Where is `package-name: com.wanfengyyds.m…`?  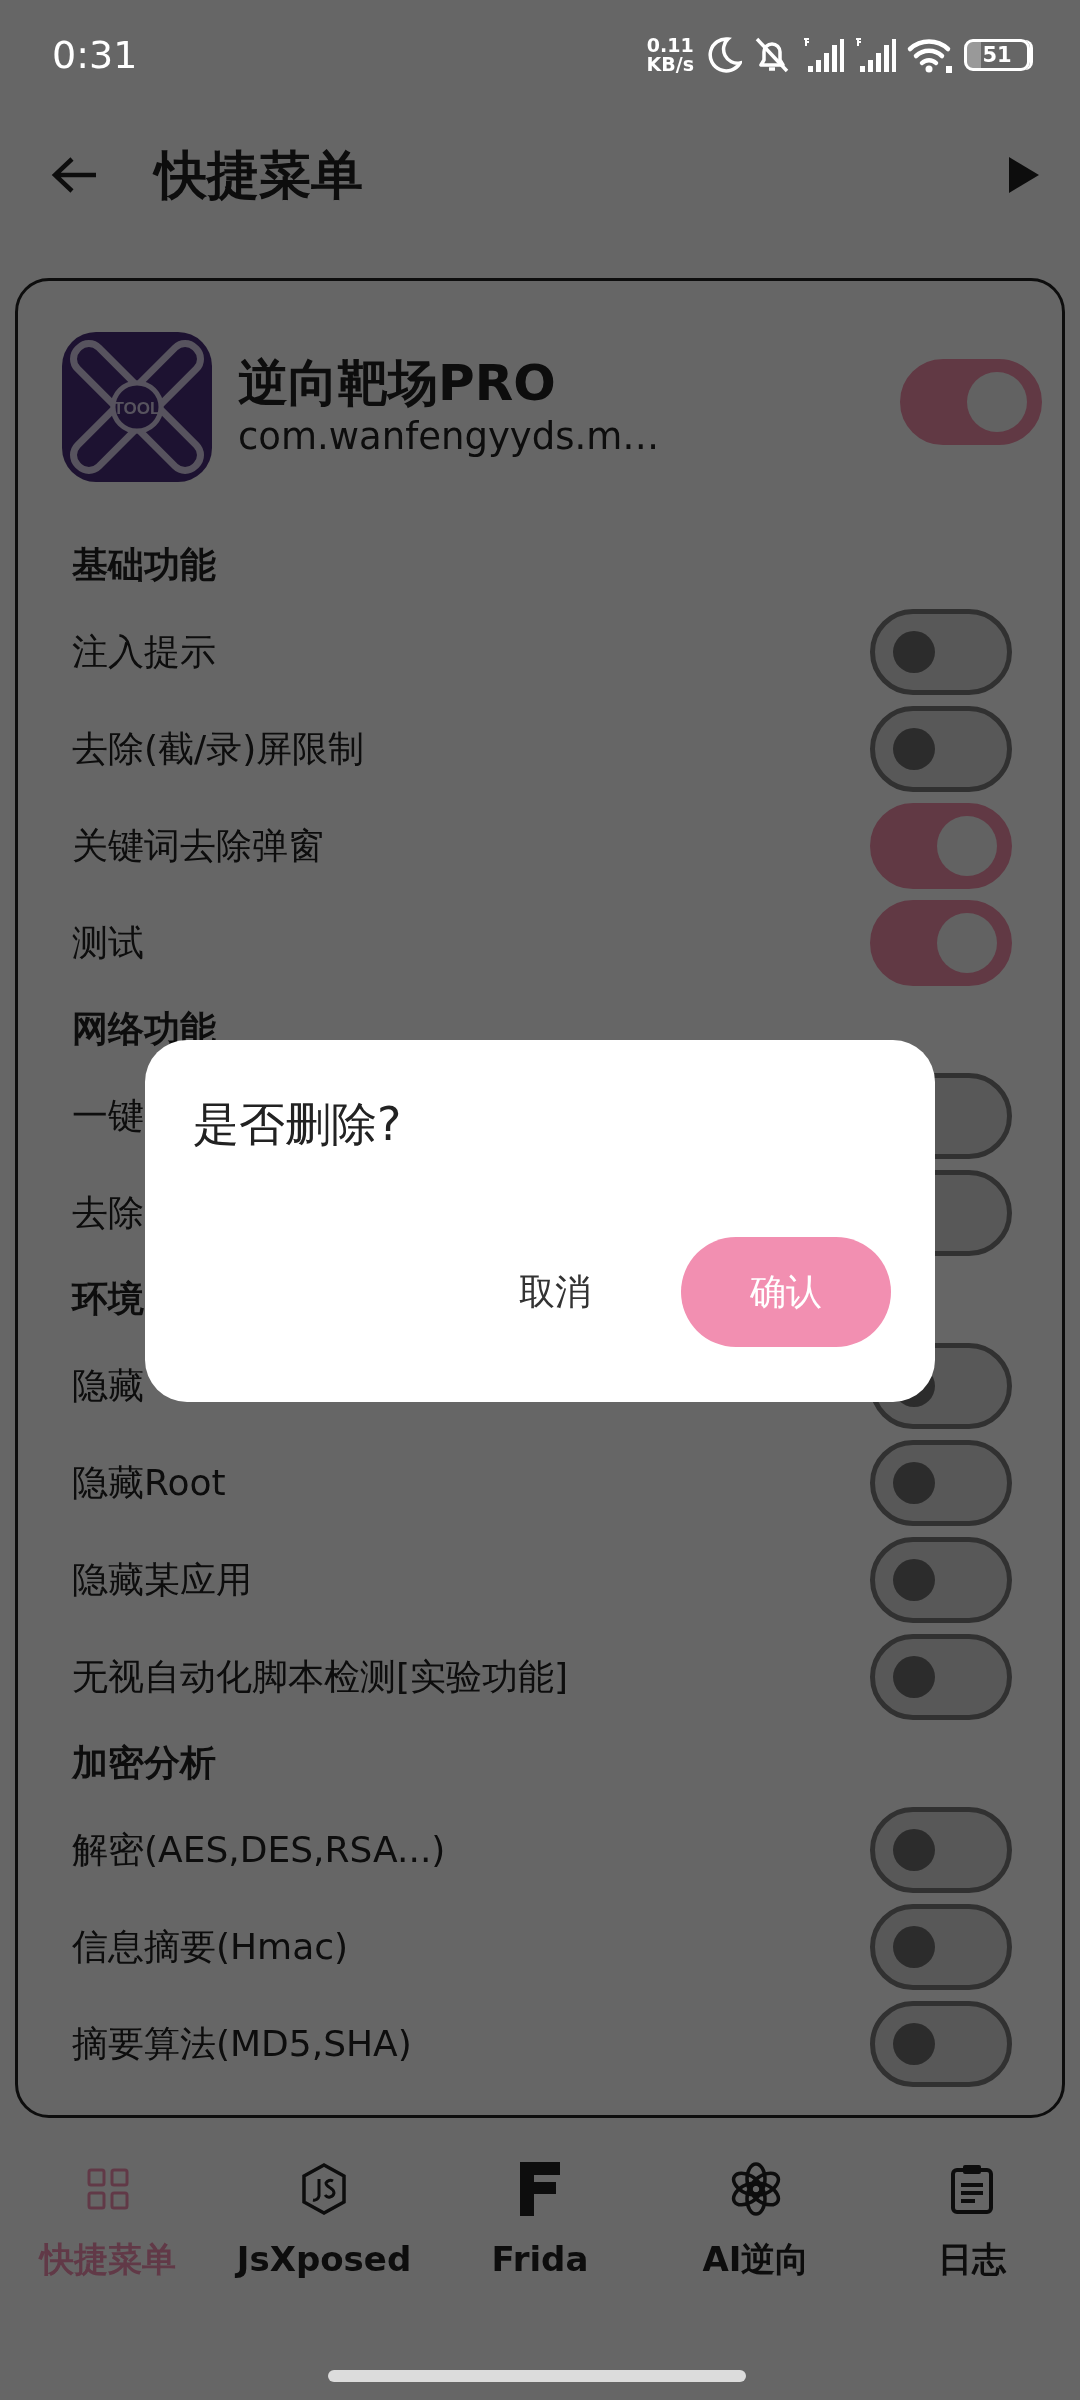
package-name: com.wanfengyyds.m… is located at coordinates (449, 436).